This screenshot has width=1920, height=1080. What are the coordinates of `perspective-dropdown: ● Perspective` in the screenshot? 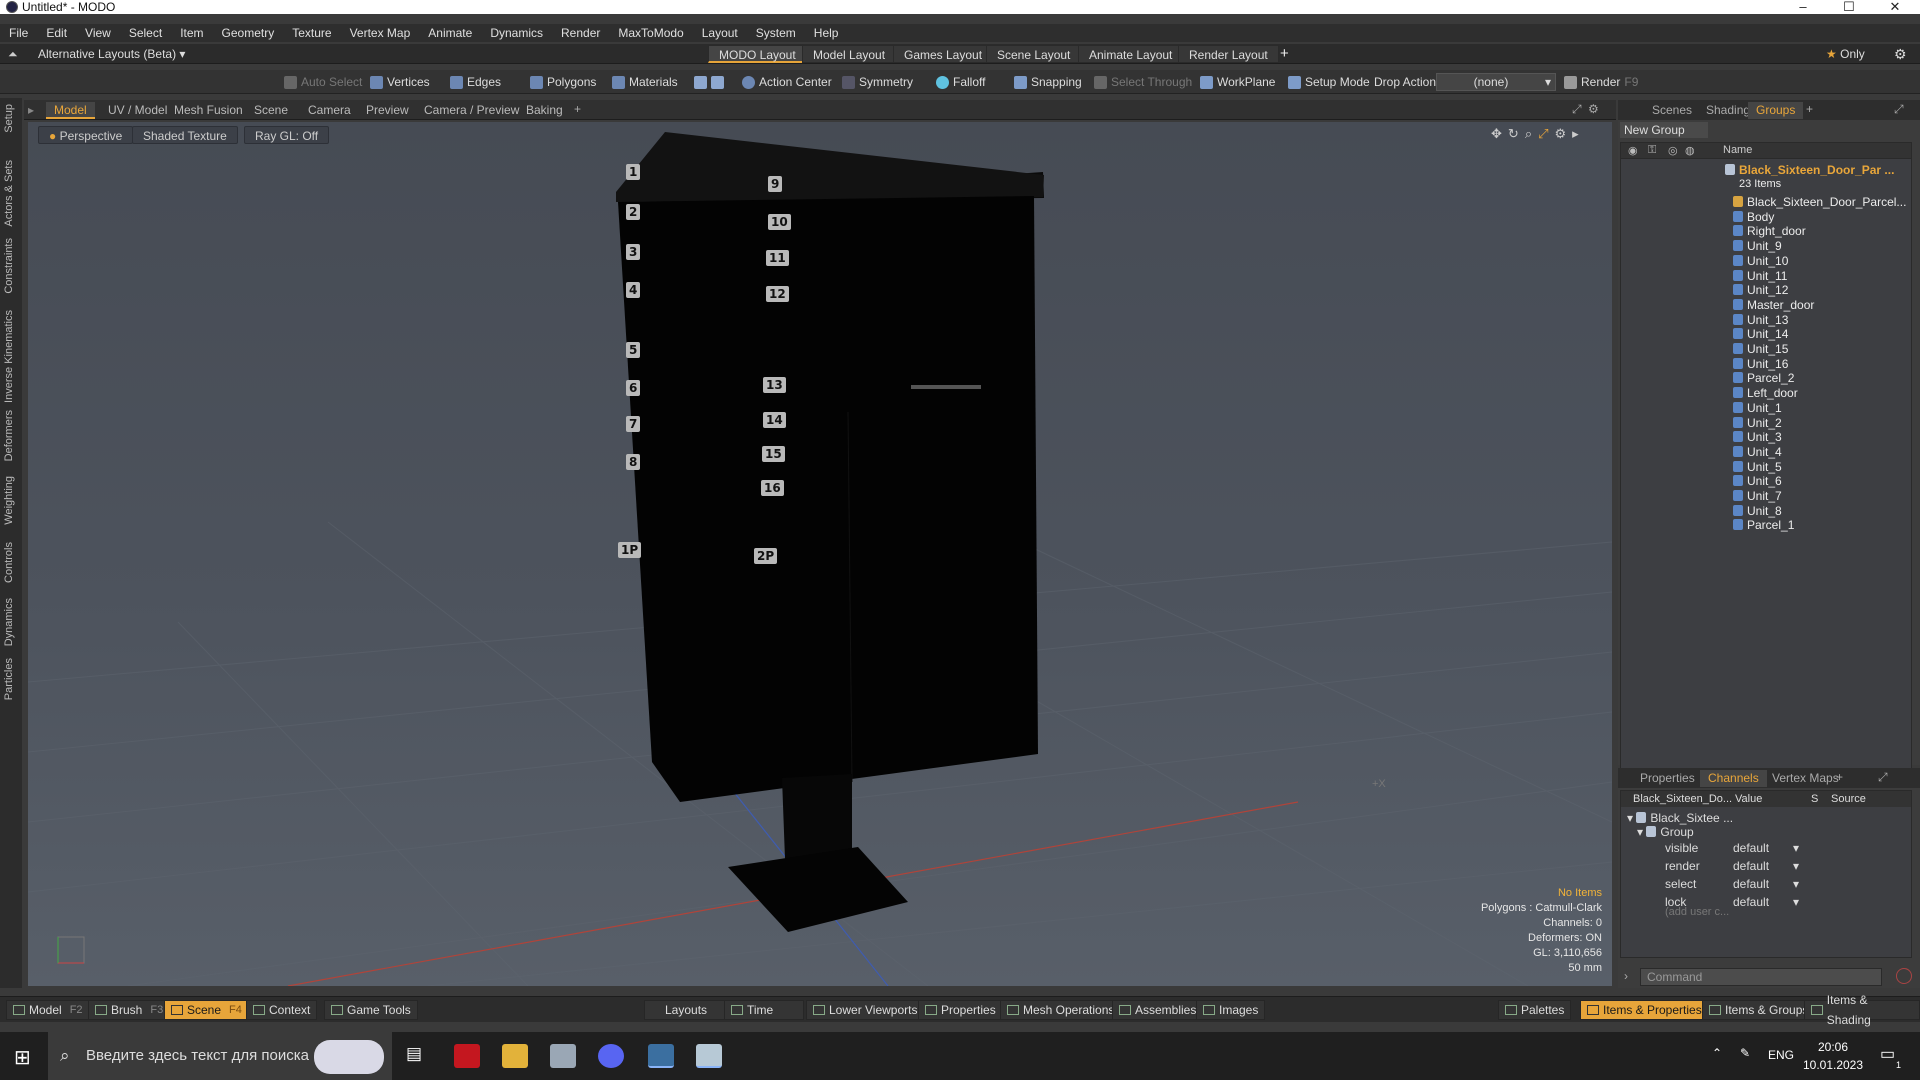 It's located at (86, 135).